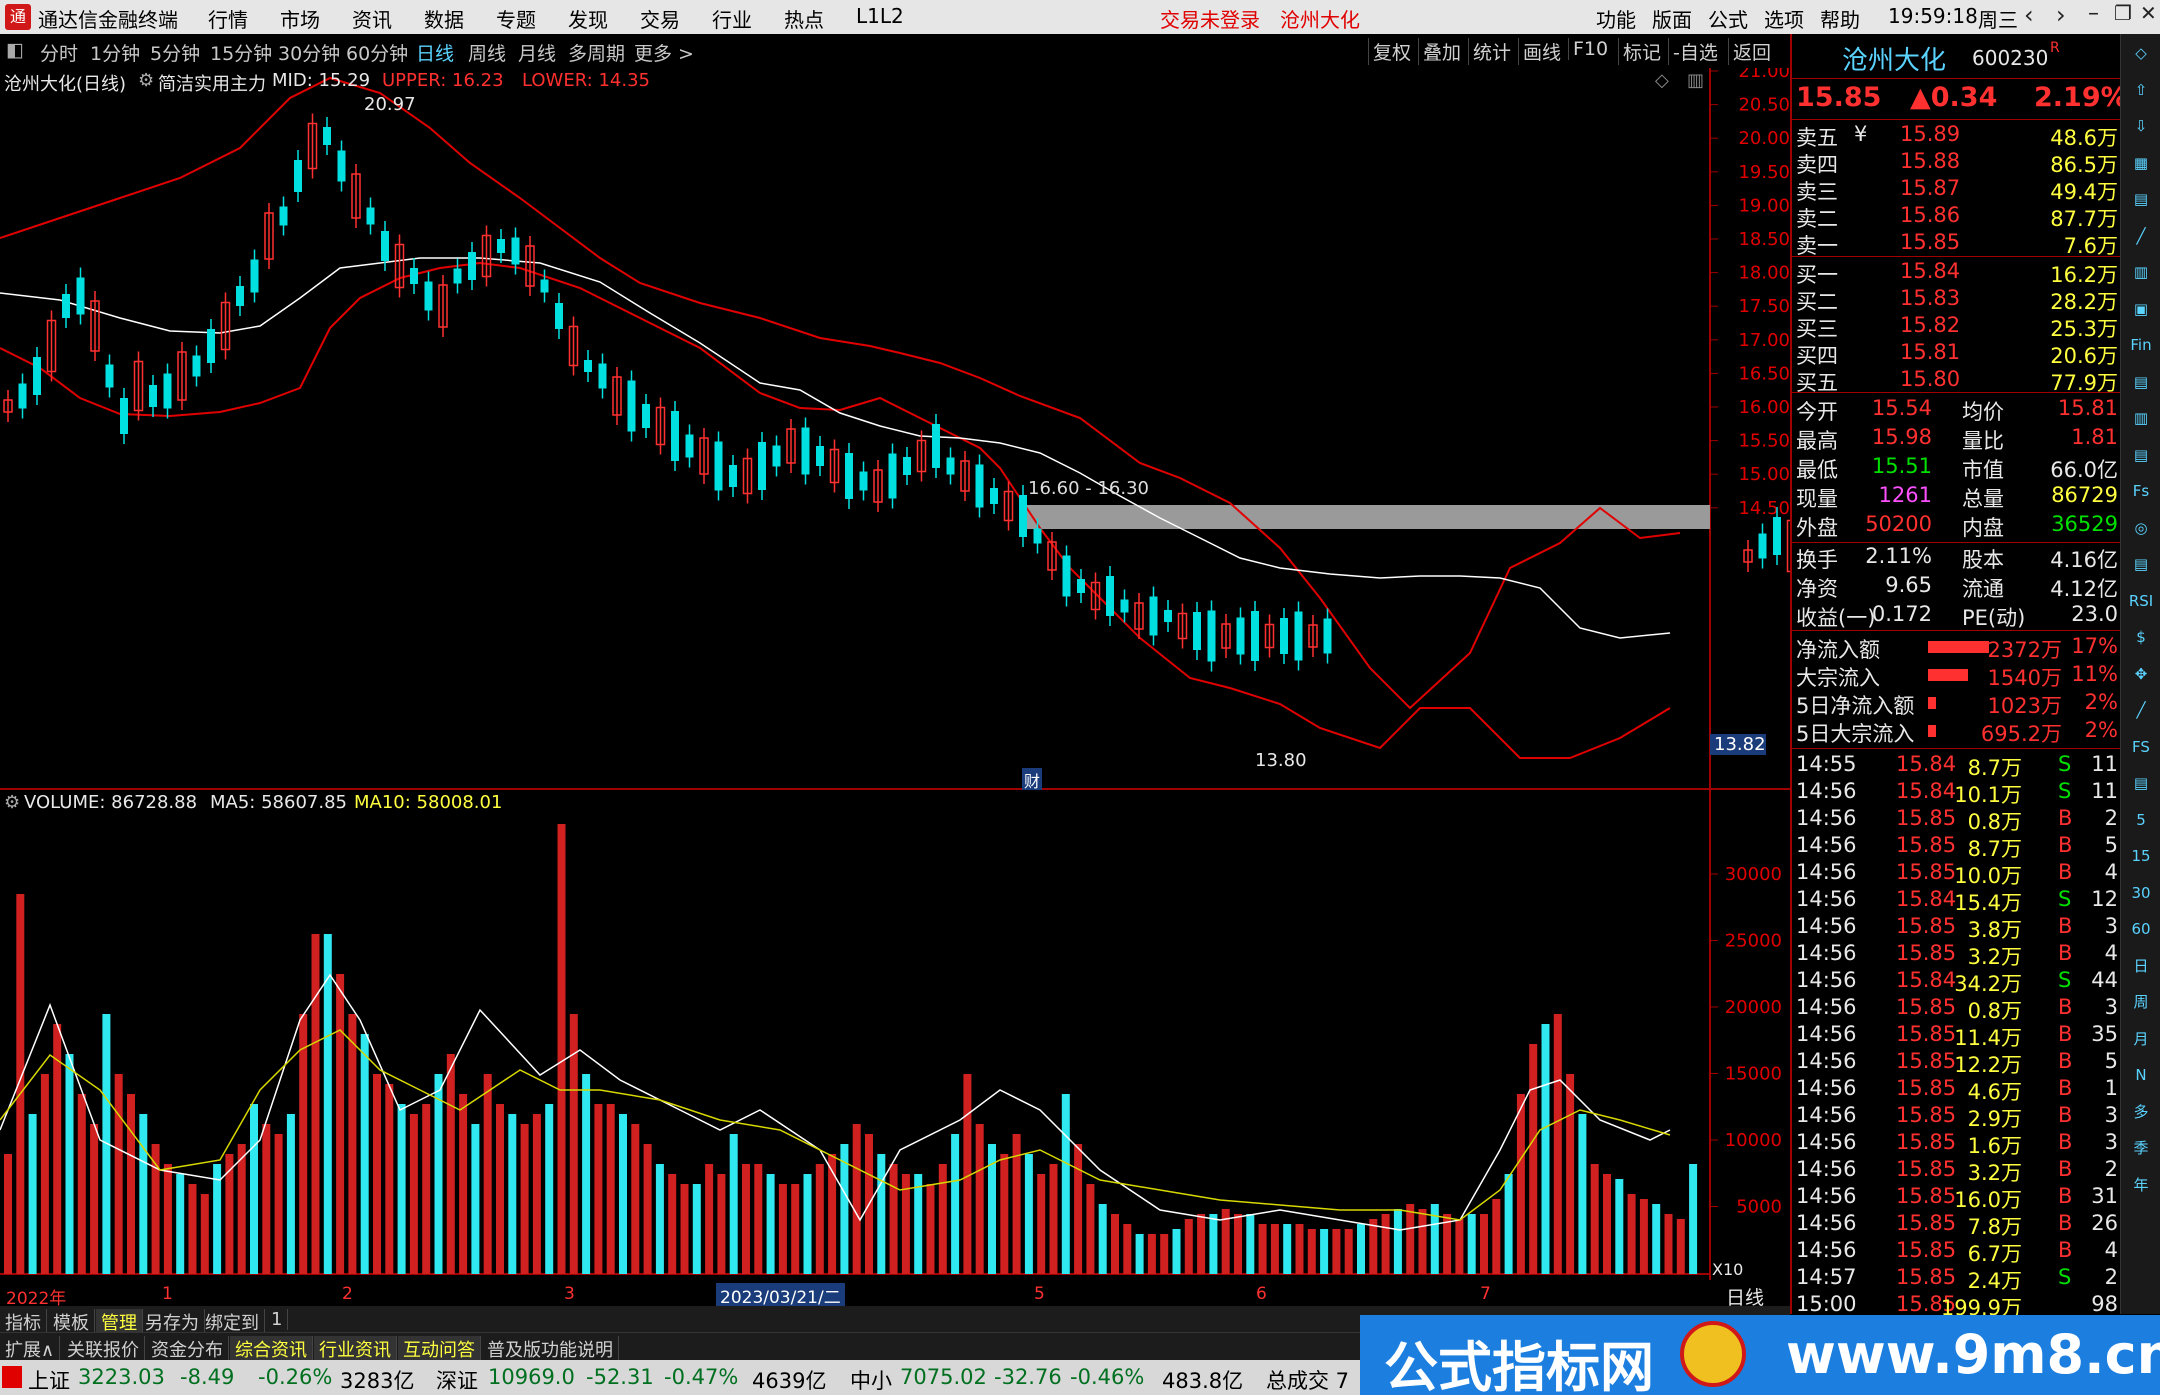 The width and height of the screenshot is (2160, 1395). What do you see at coordinates (49, 1380) in the screenshot?
I see `sh-name: 上证` at bounding box center [49, 1380].